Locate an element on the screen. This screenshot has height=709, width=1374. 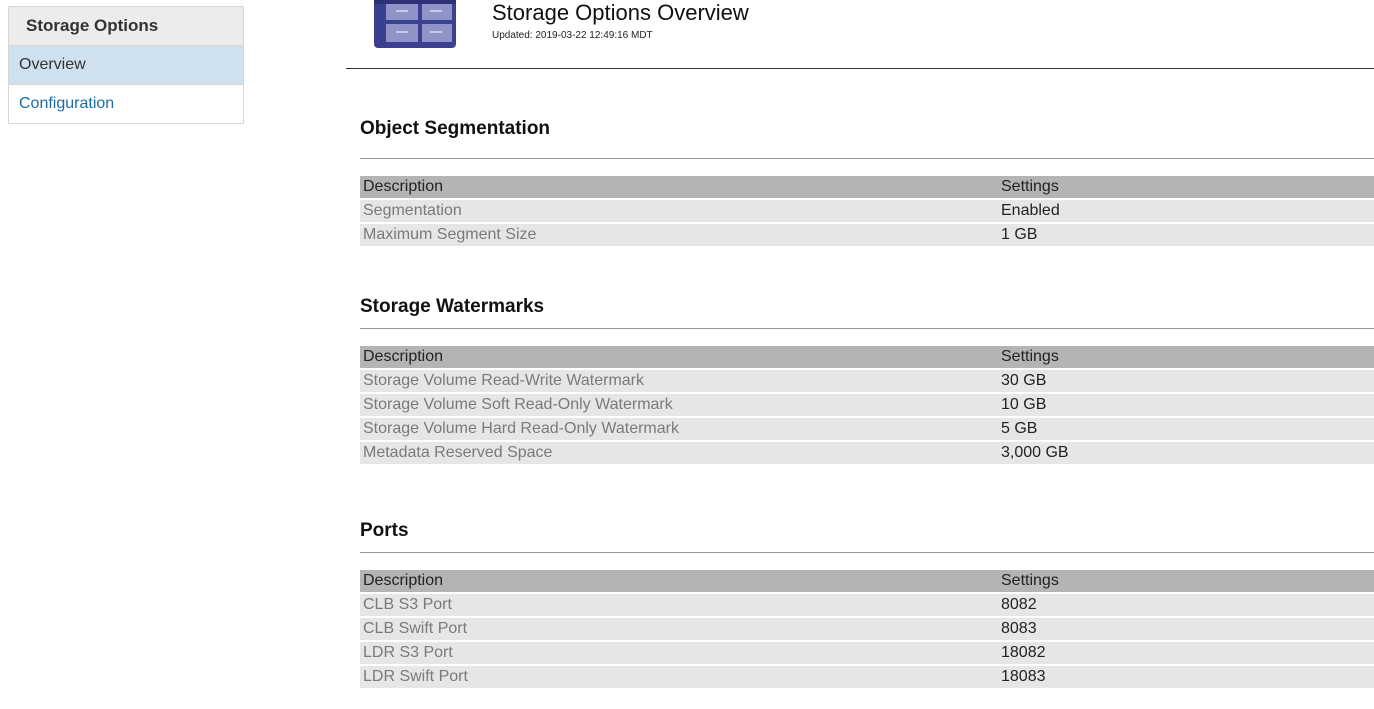
section-title: Storage Watermarks is located at coordinates (452, 306).